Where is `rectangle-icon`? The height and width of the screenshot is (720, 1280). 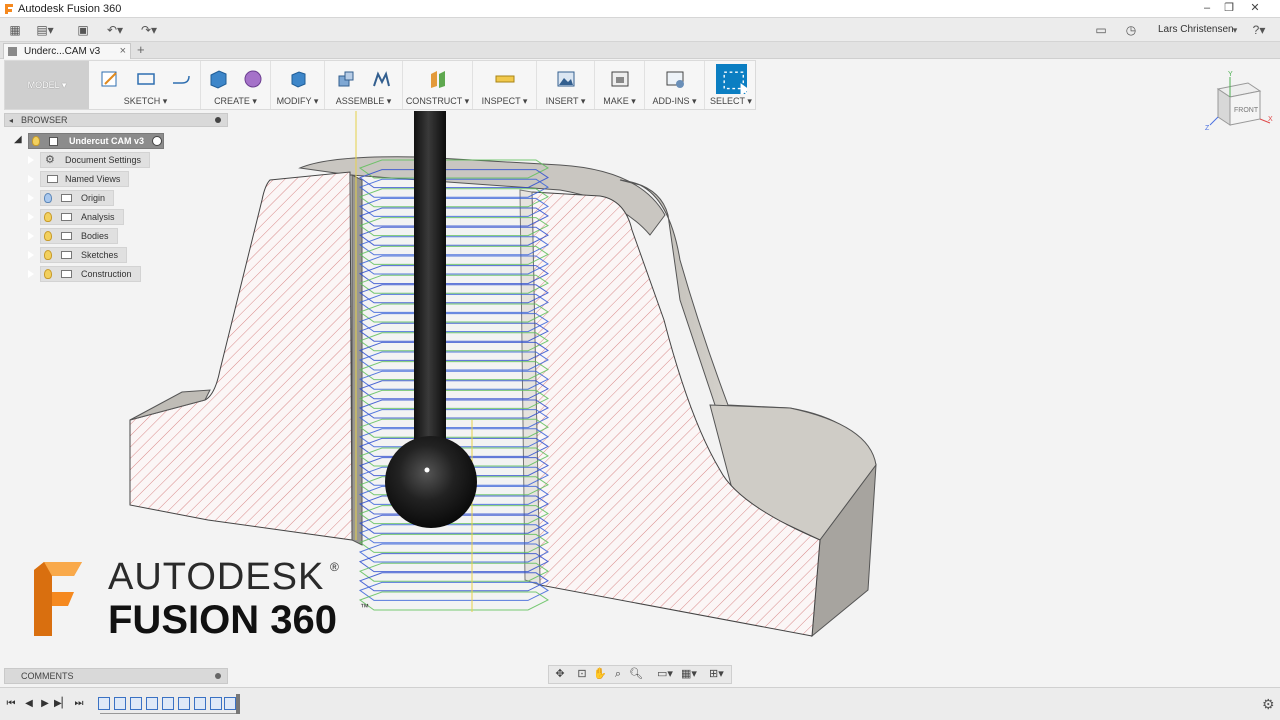
rectangle-icon is located at coordinates (146, 79).